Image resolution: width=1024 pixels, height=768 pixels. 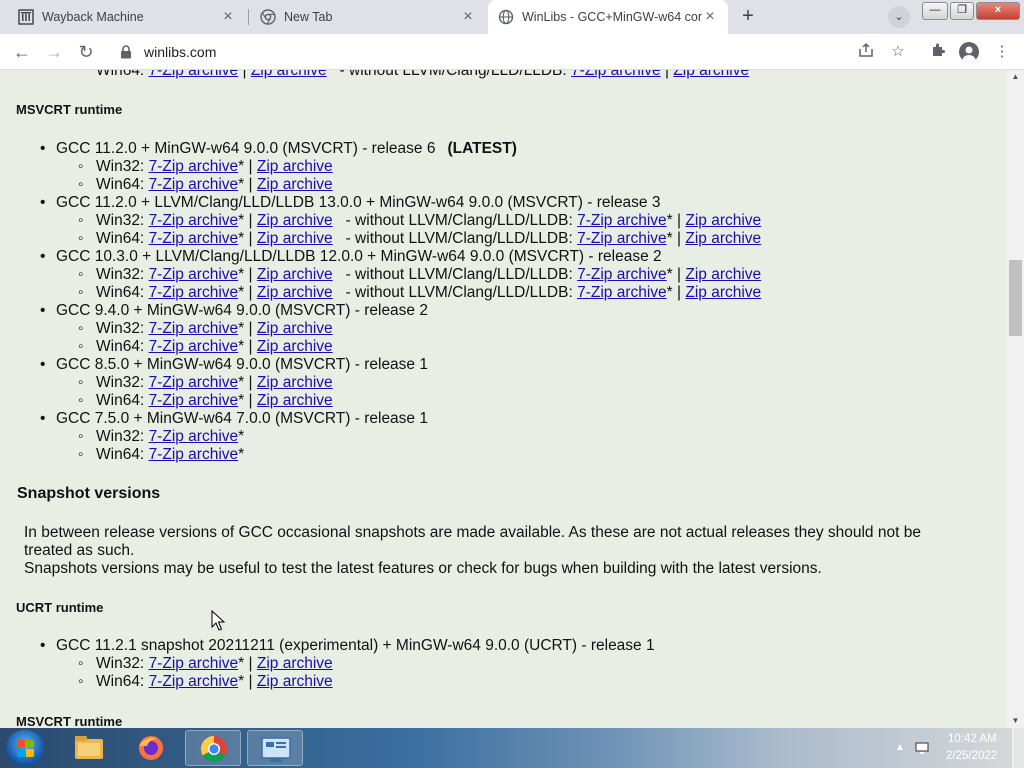 What do you see at coordinates (900, 748) in the screenshot?
I see `show-hidden-icons-icon: ▲` at bounding box center [900, 748].